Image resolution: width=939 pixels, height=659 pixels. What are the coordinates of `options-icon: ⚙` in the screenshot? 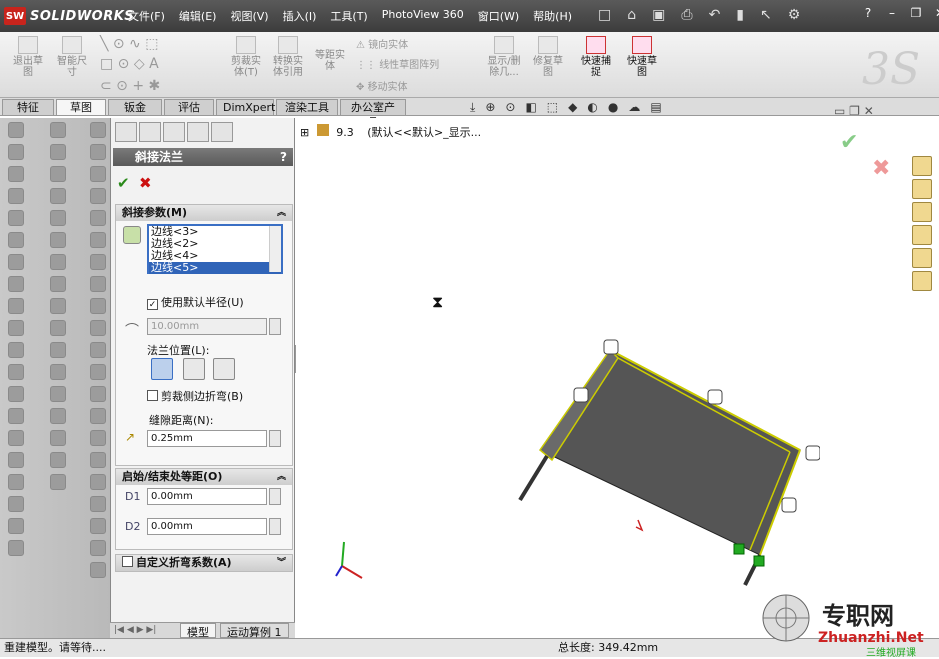 It's located at (794, 15).